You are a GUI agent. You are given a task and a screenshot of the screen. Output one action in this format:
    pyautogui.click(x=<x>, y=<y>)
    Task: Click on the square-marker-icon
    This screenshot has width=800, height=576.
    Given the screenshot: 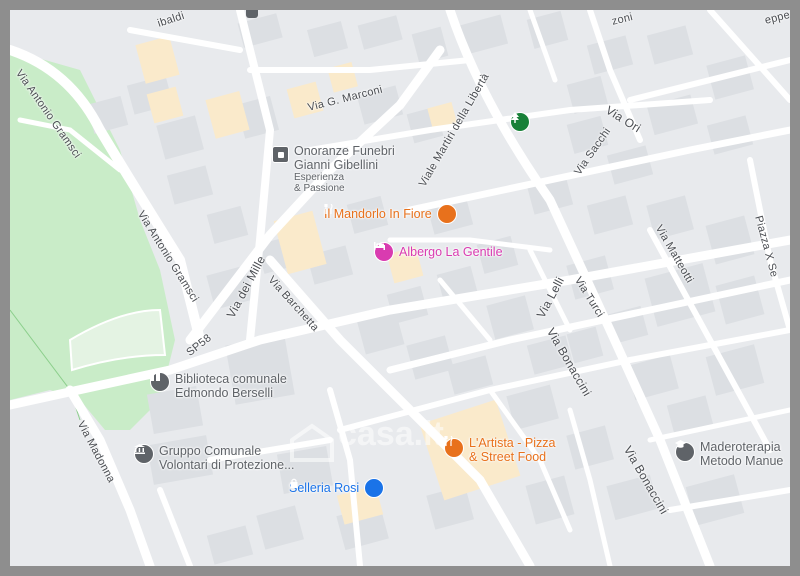 What is the action you would take?
    pyautogui.click(x=280, y=154)
    